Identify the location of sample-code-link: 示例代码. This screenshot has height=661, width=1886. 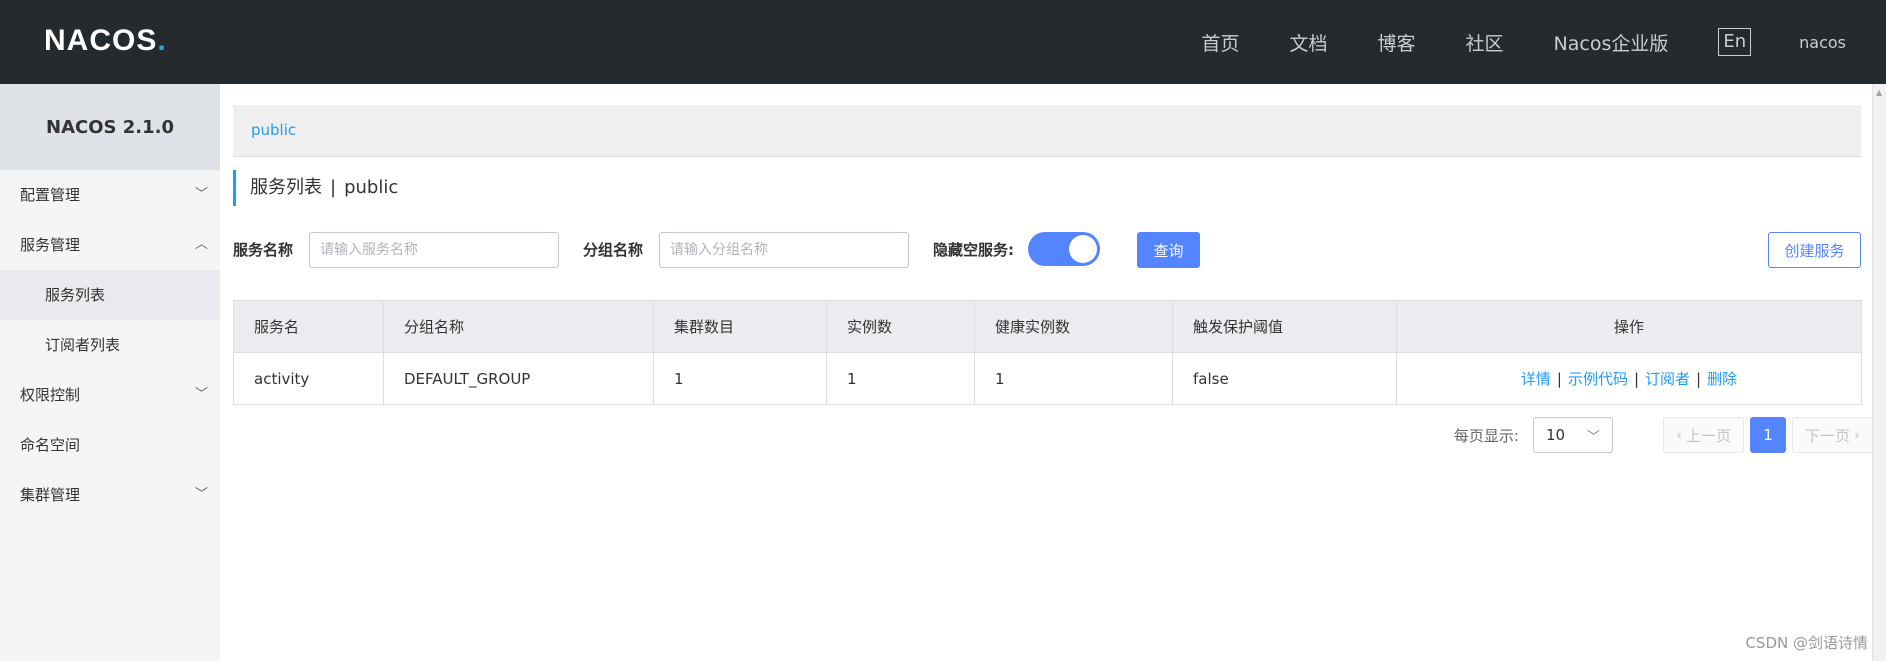
(1598, 379).